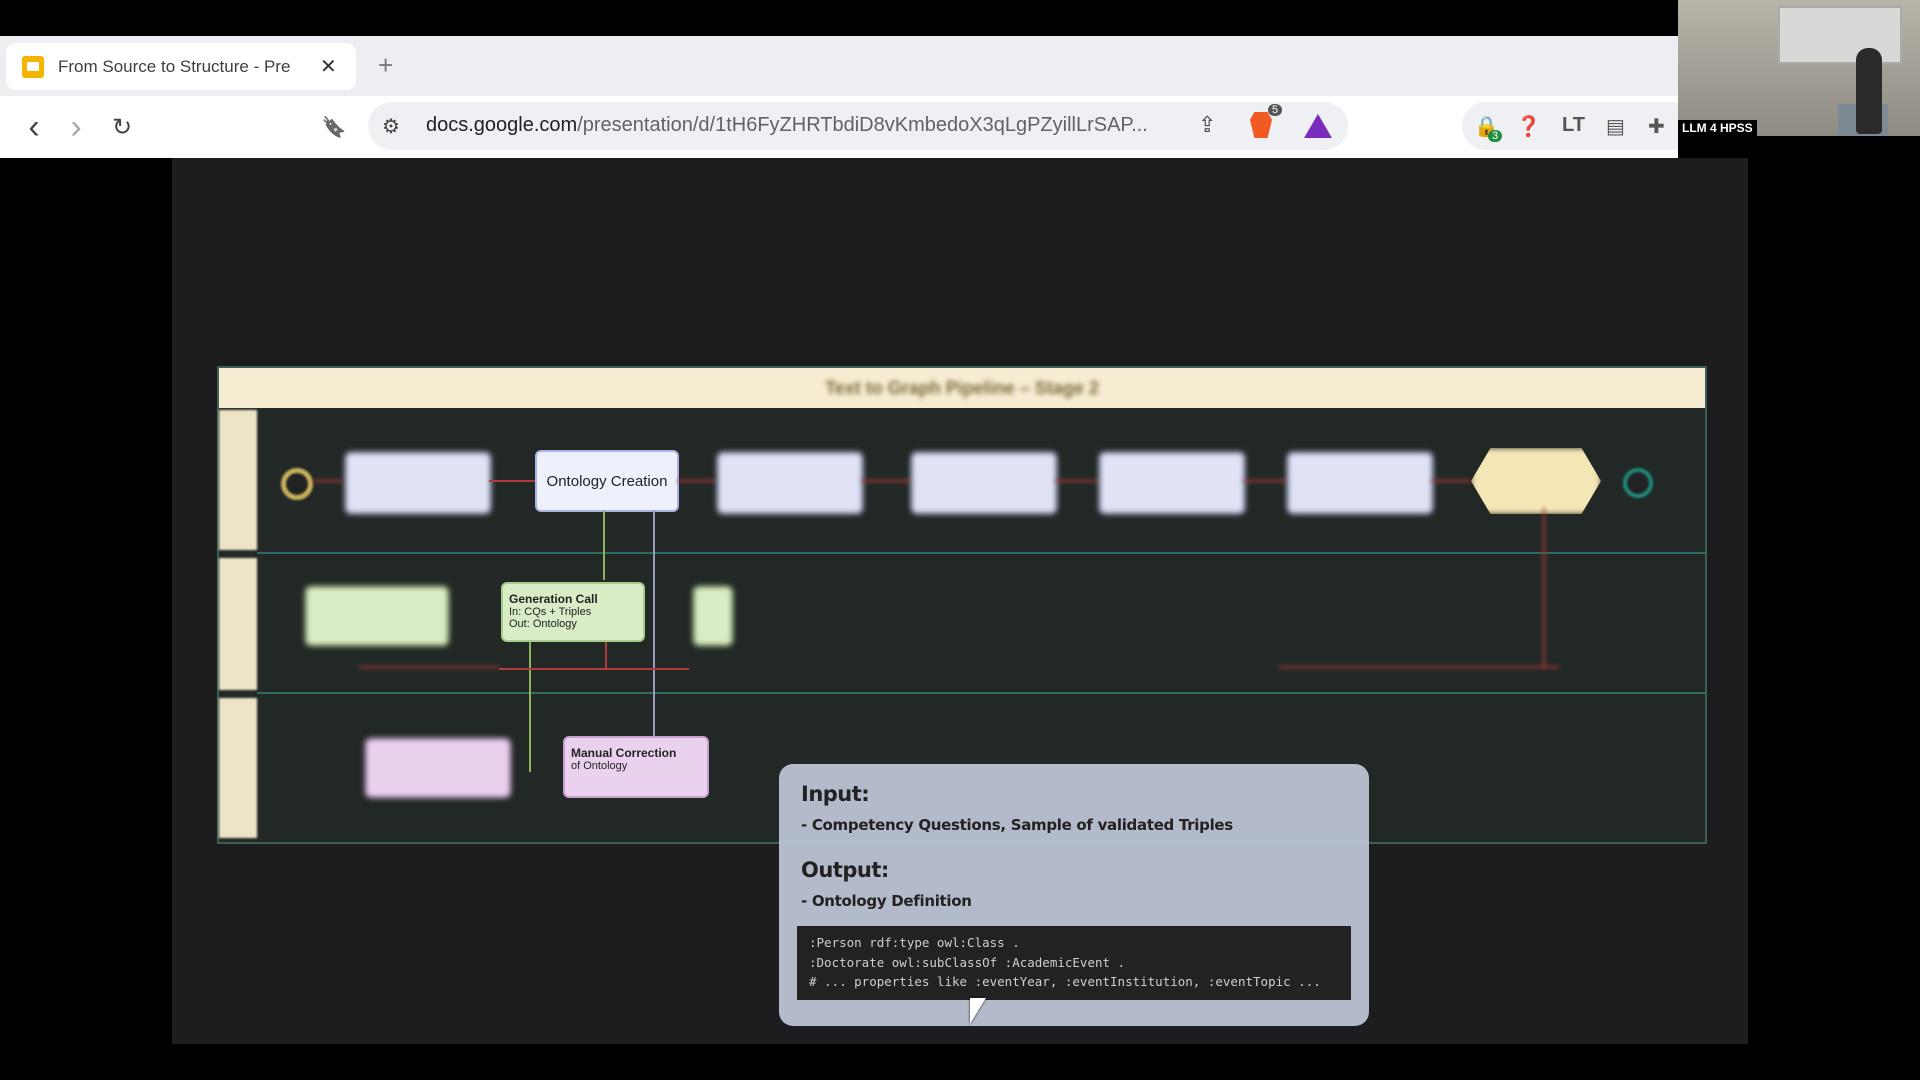 This screenshot has height=1080, width=1920. I want to click on mouse-cursor-icon, so click(978, 1011).